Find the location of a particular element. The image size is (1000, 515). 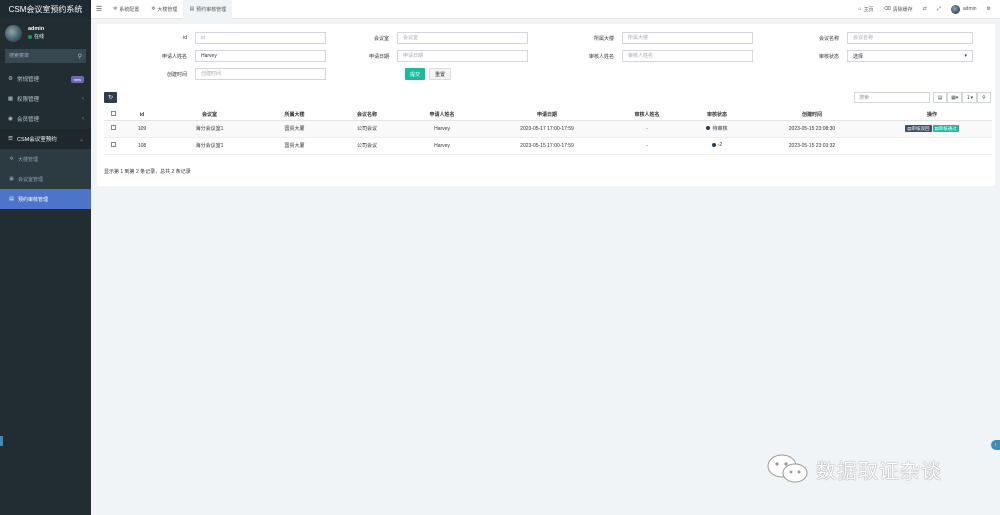

submit-button: 提交 is located at coordinates (415, 74).